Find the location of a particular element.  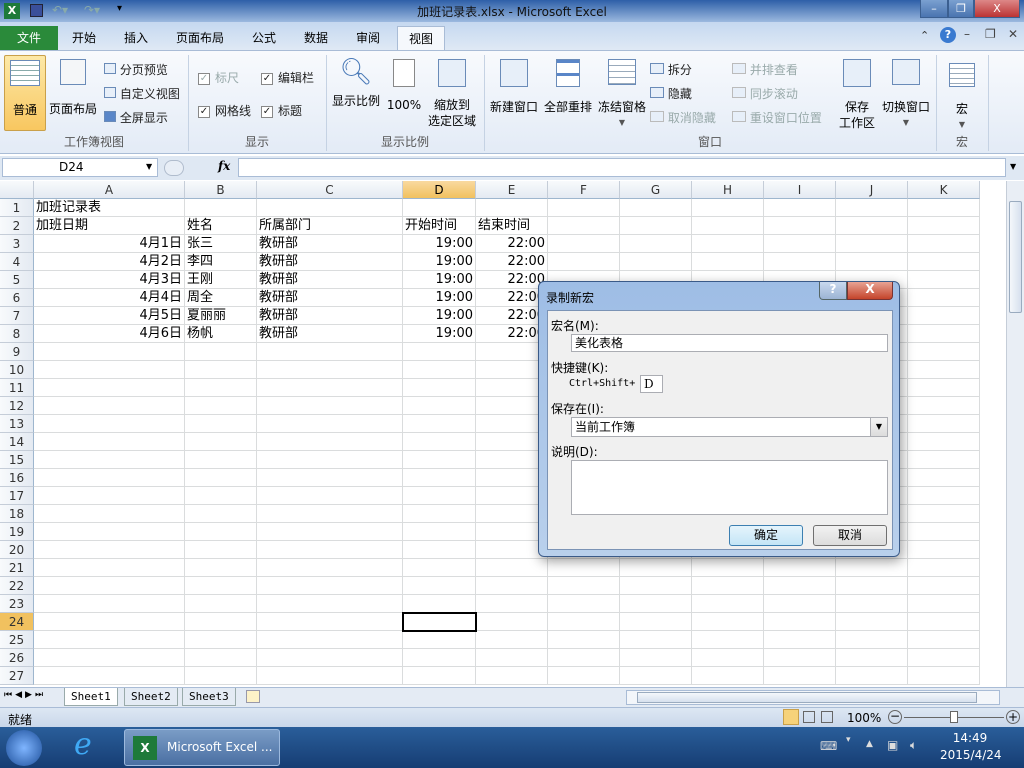

cell-I23 is located at coordinates (800, 604).